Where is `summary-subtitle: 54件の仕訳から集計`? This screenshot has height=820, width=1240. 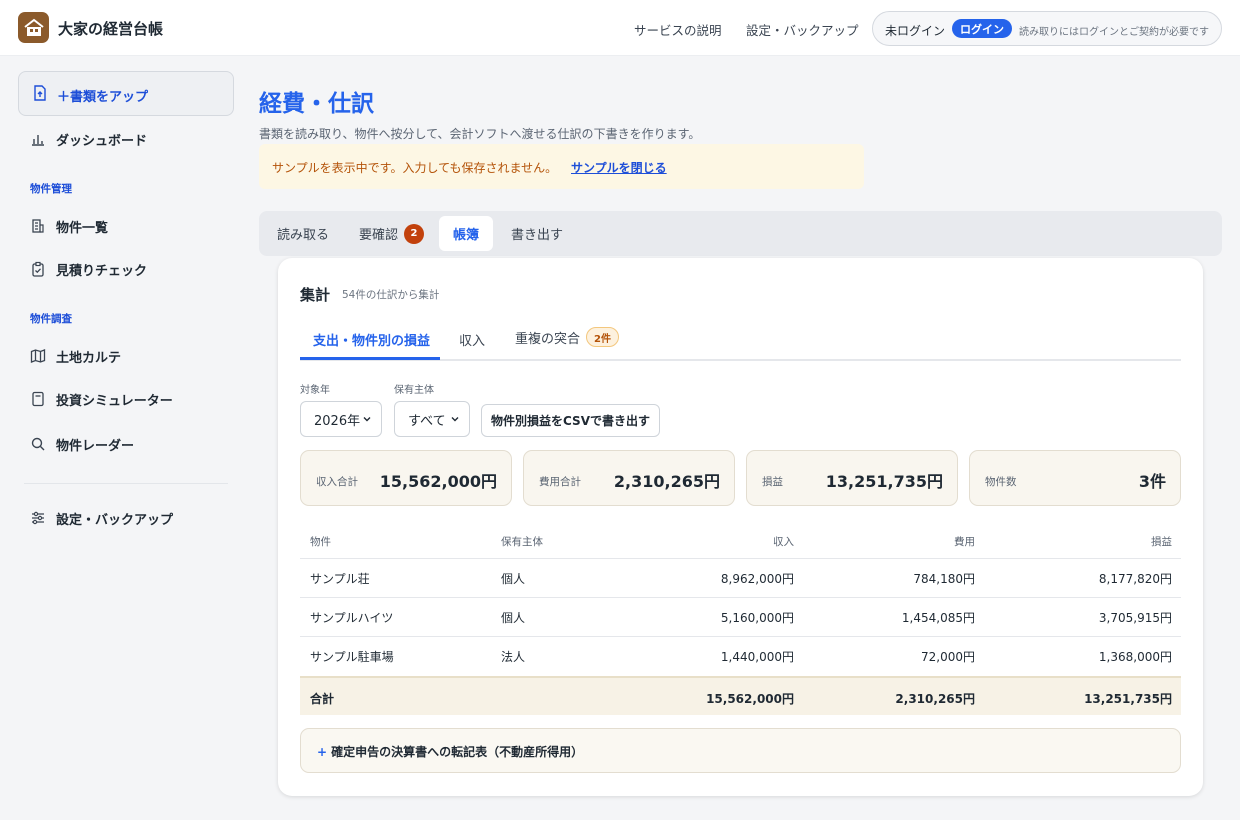
summary-subtitle: 54件の仕訳から集計 is located at coordinates (391, 295).